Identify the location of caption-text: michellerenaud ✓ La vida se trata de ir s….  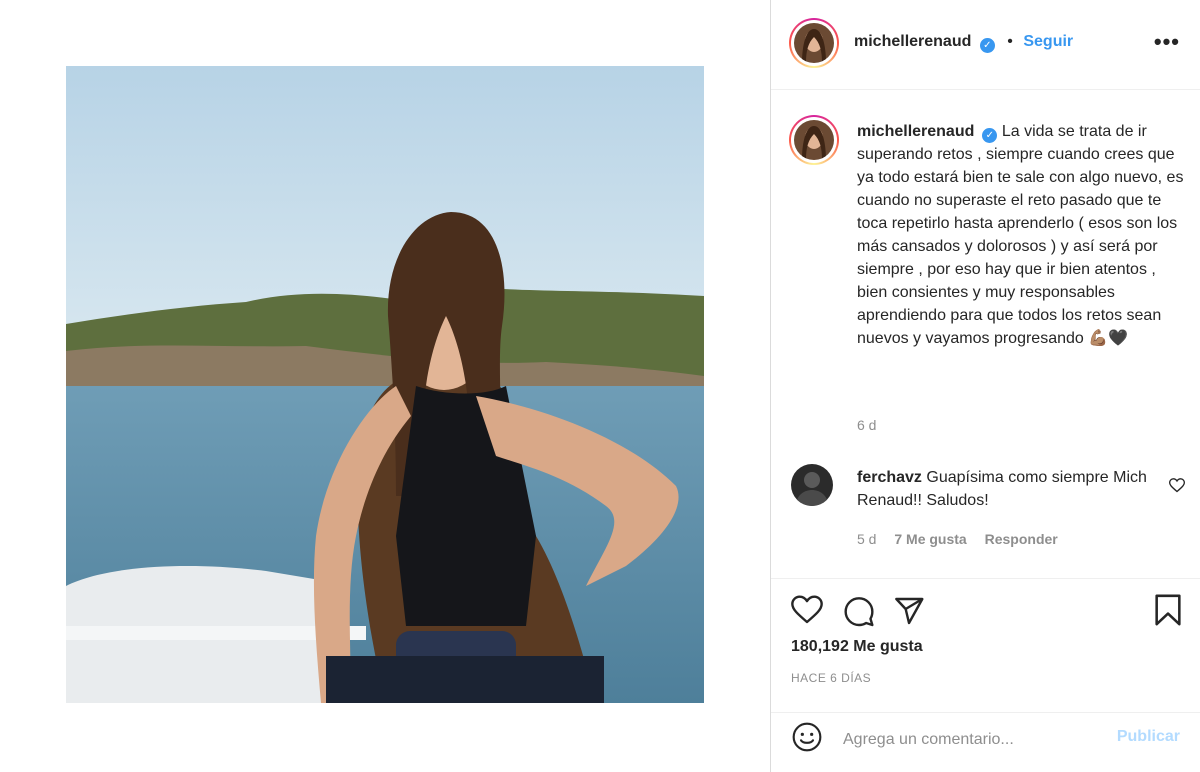
(1023, 235).